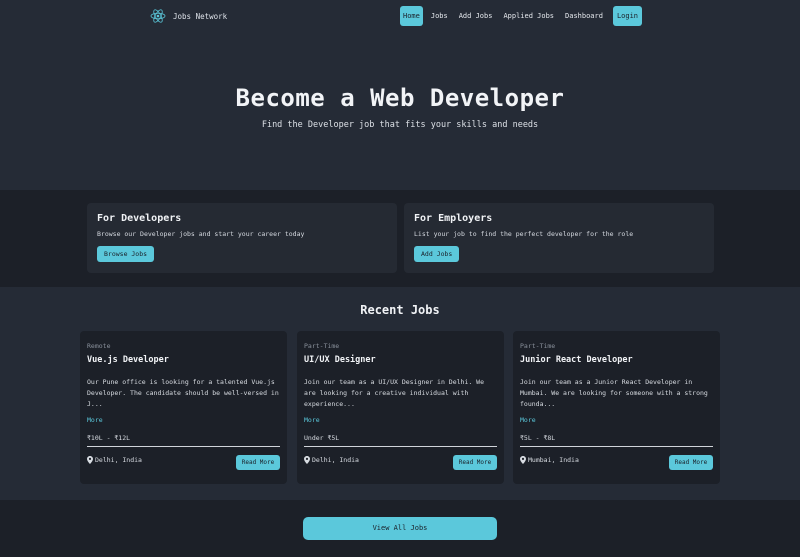  Describe the element at coordinates (476, 16) in the screenshot. I see `nav-link-add-jobs: Add Jobs` at that location.